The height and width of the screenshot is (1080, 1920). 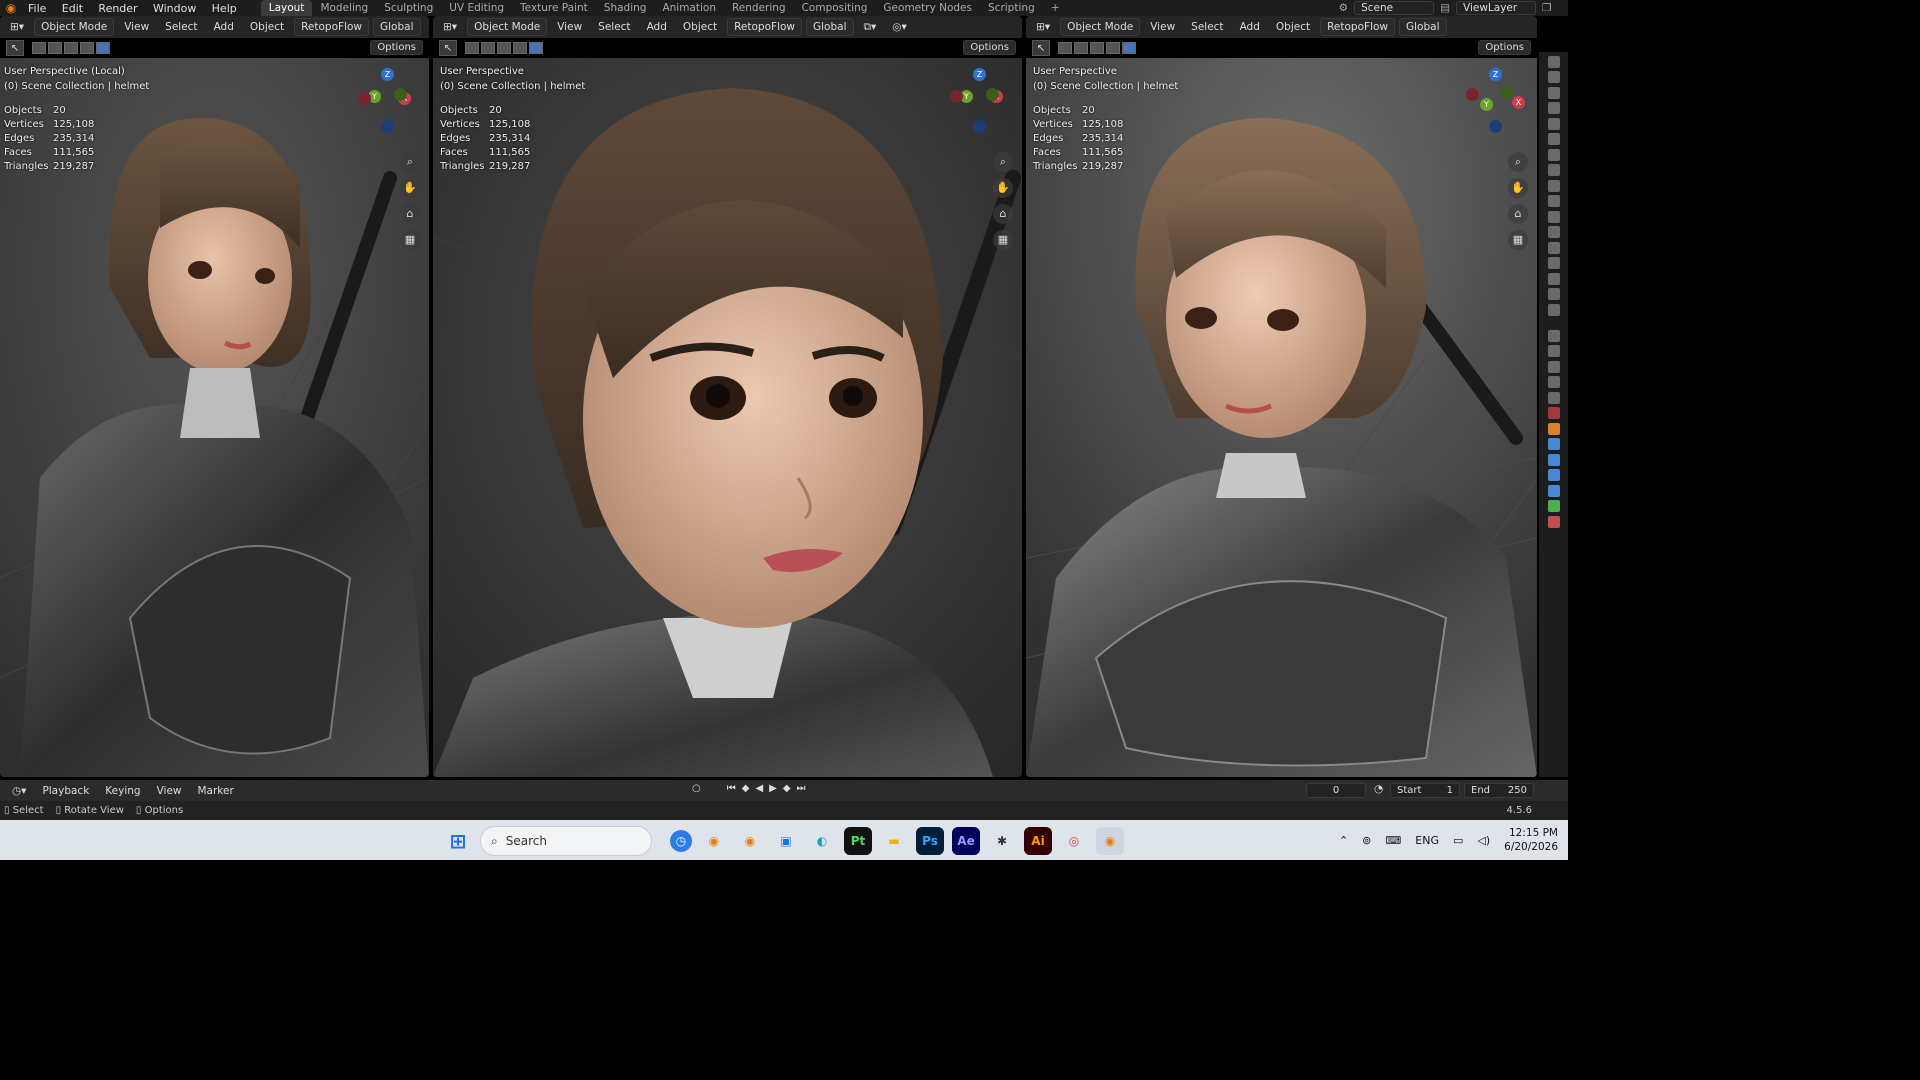 I want to click on view-layer-properties-icon, so click(x=1553, y=382).